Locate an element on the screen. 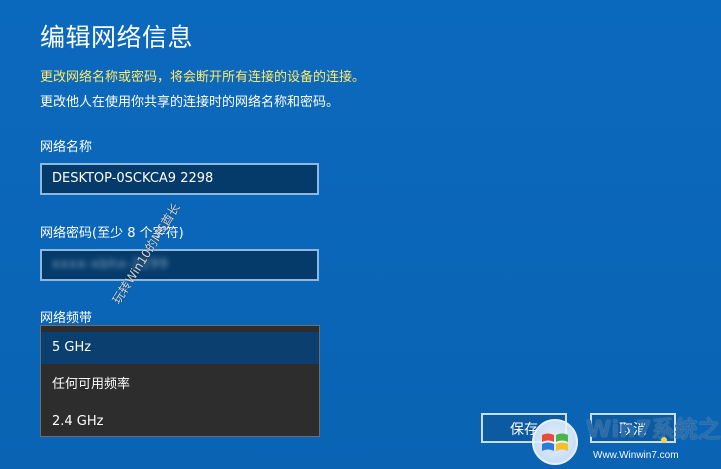 This screenshot has width=721, height=469. save-button: 保存 is located at coordinates (524, 428).